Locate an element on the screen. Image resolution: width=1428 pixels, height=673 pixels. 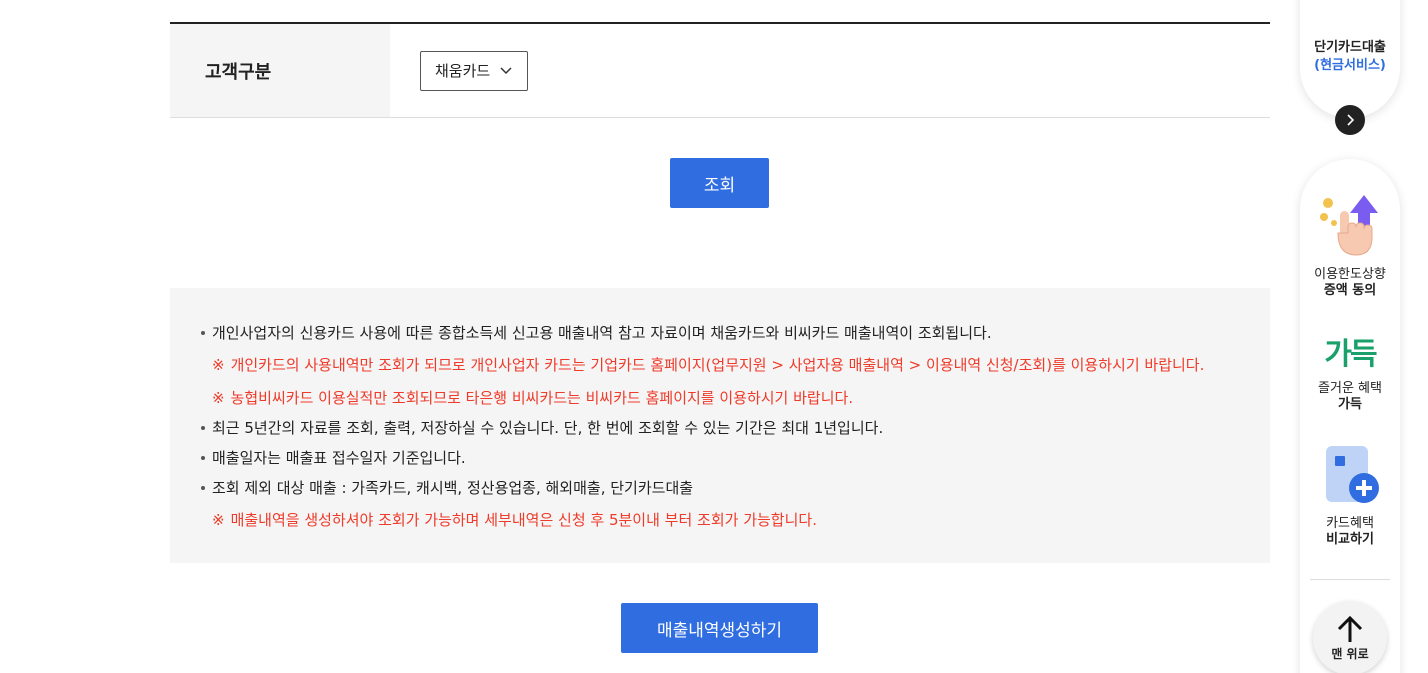
notice-item: 매출일자는 매출표 접수일자 기준입니다. is located at coordinates (734, 458).